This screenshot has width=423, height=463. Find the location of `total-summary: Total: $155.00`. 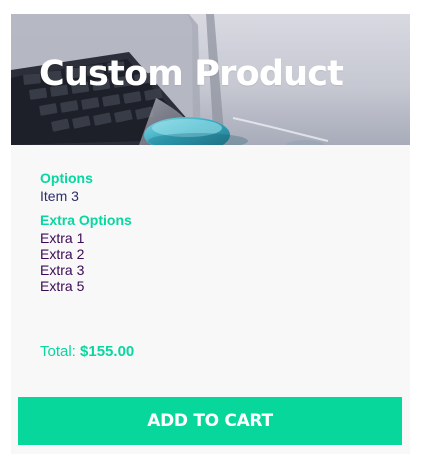

total-summary: Total: $155.00 is located at coordinates (87, 352).